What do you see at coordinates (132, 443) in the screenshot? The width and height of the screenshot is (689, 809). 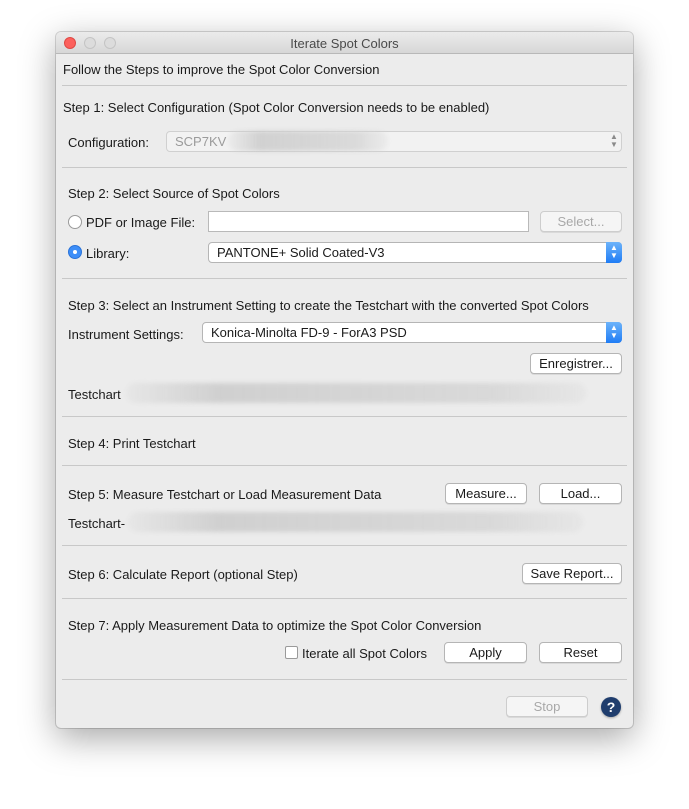 I see `step4-heading: Step 4: Print Testchart` at bounding box center [132, 443].